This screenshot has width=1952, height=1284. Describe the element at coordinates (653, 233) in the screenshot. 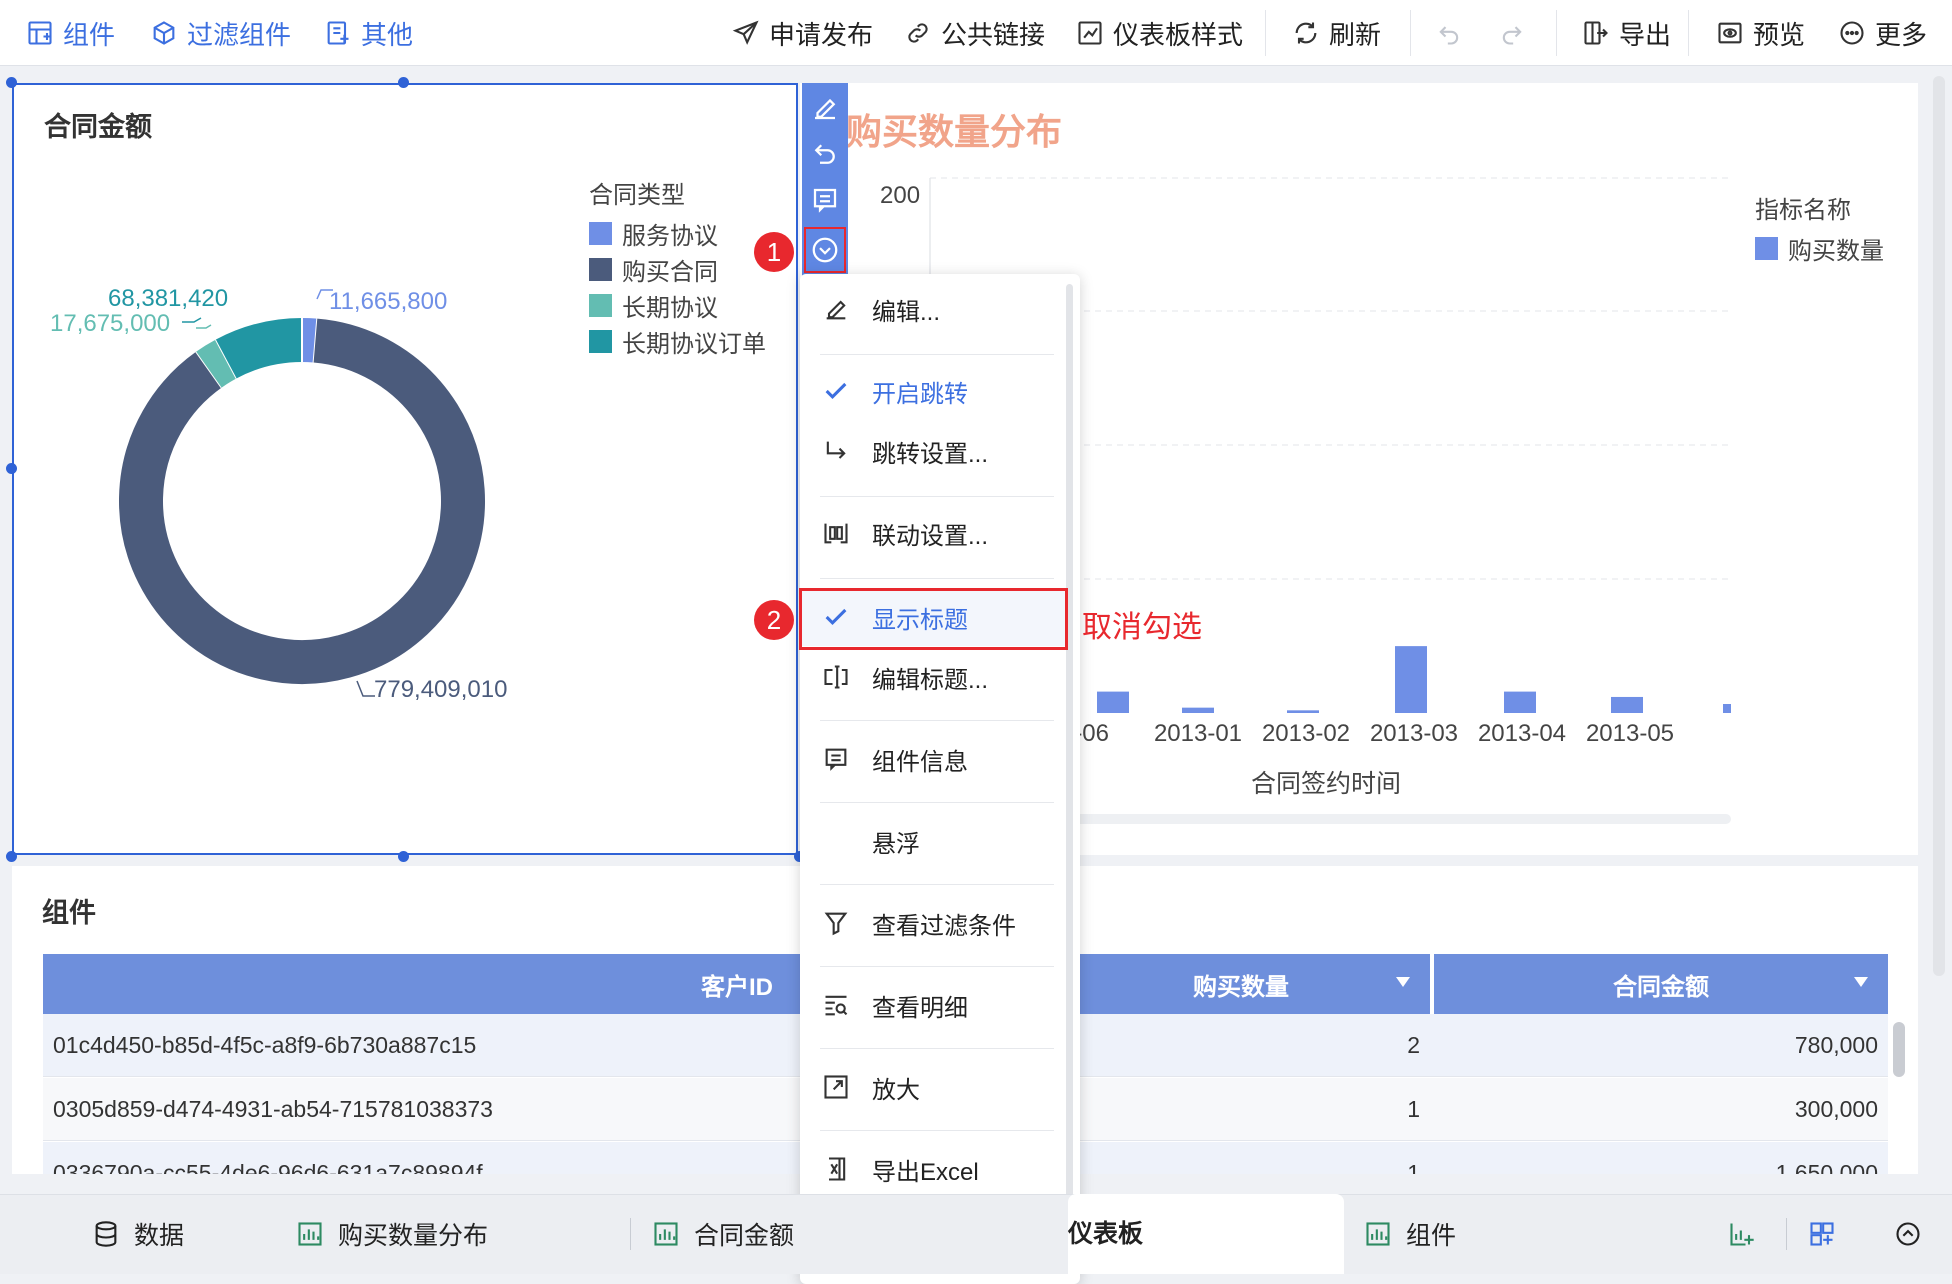

I see `pie-legend-item: 服务协议` at that location.